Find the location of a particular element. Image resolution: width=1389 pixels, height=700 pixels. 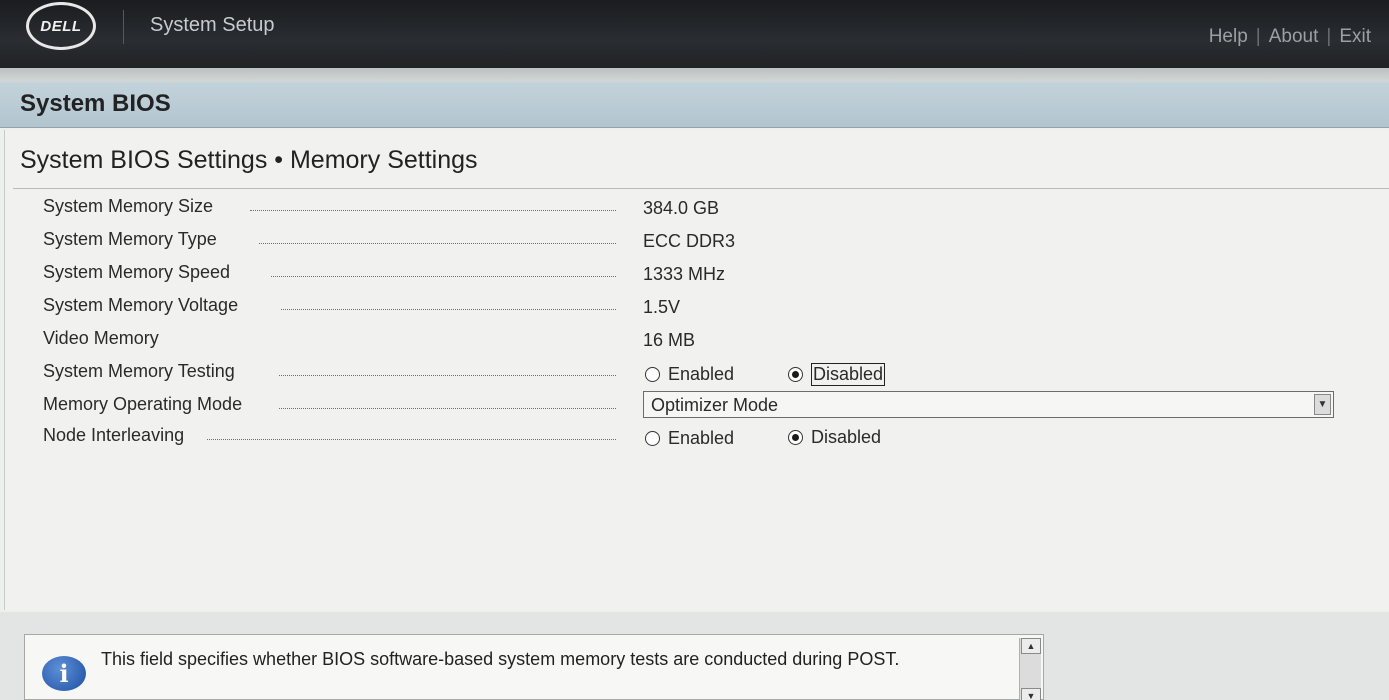

setting-label: System Memory Speed is located at coordinates (137, 272).